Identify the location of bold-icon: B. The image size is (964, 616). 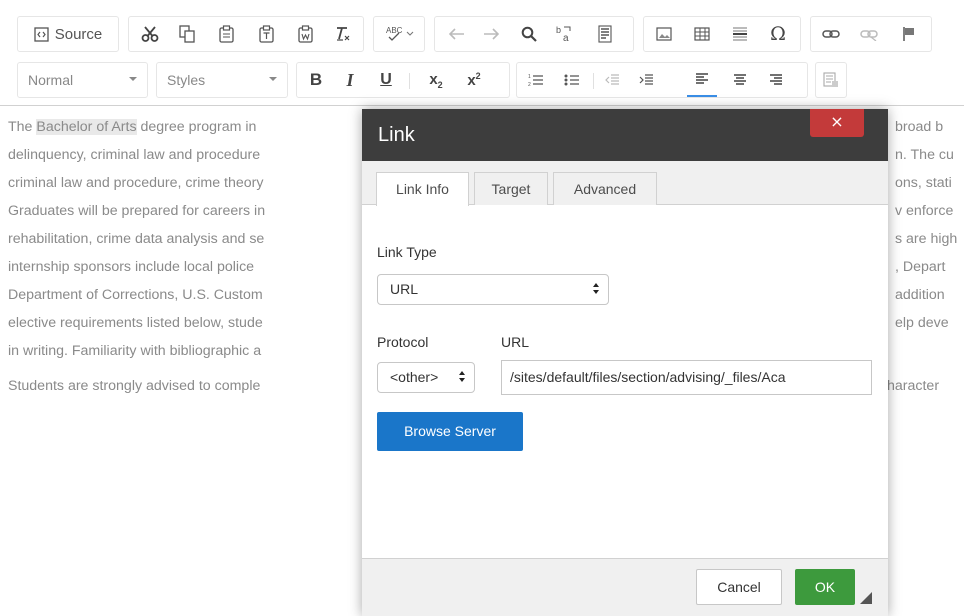
(316, 79).